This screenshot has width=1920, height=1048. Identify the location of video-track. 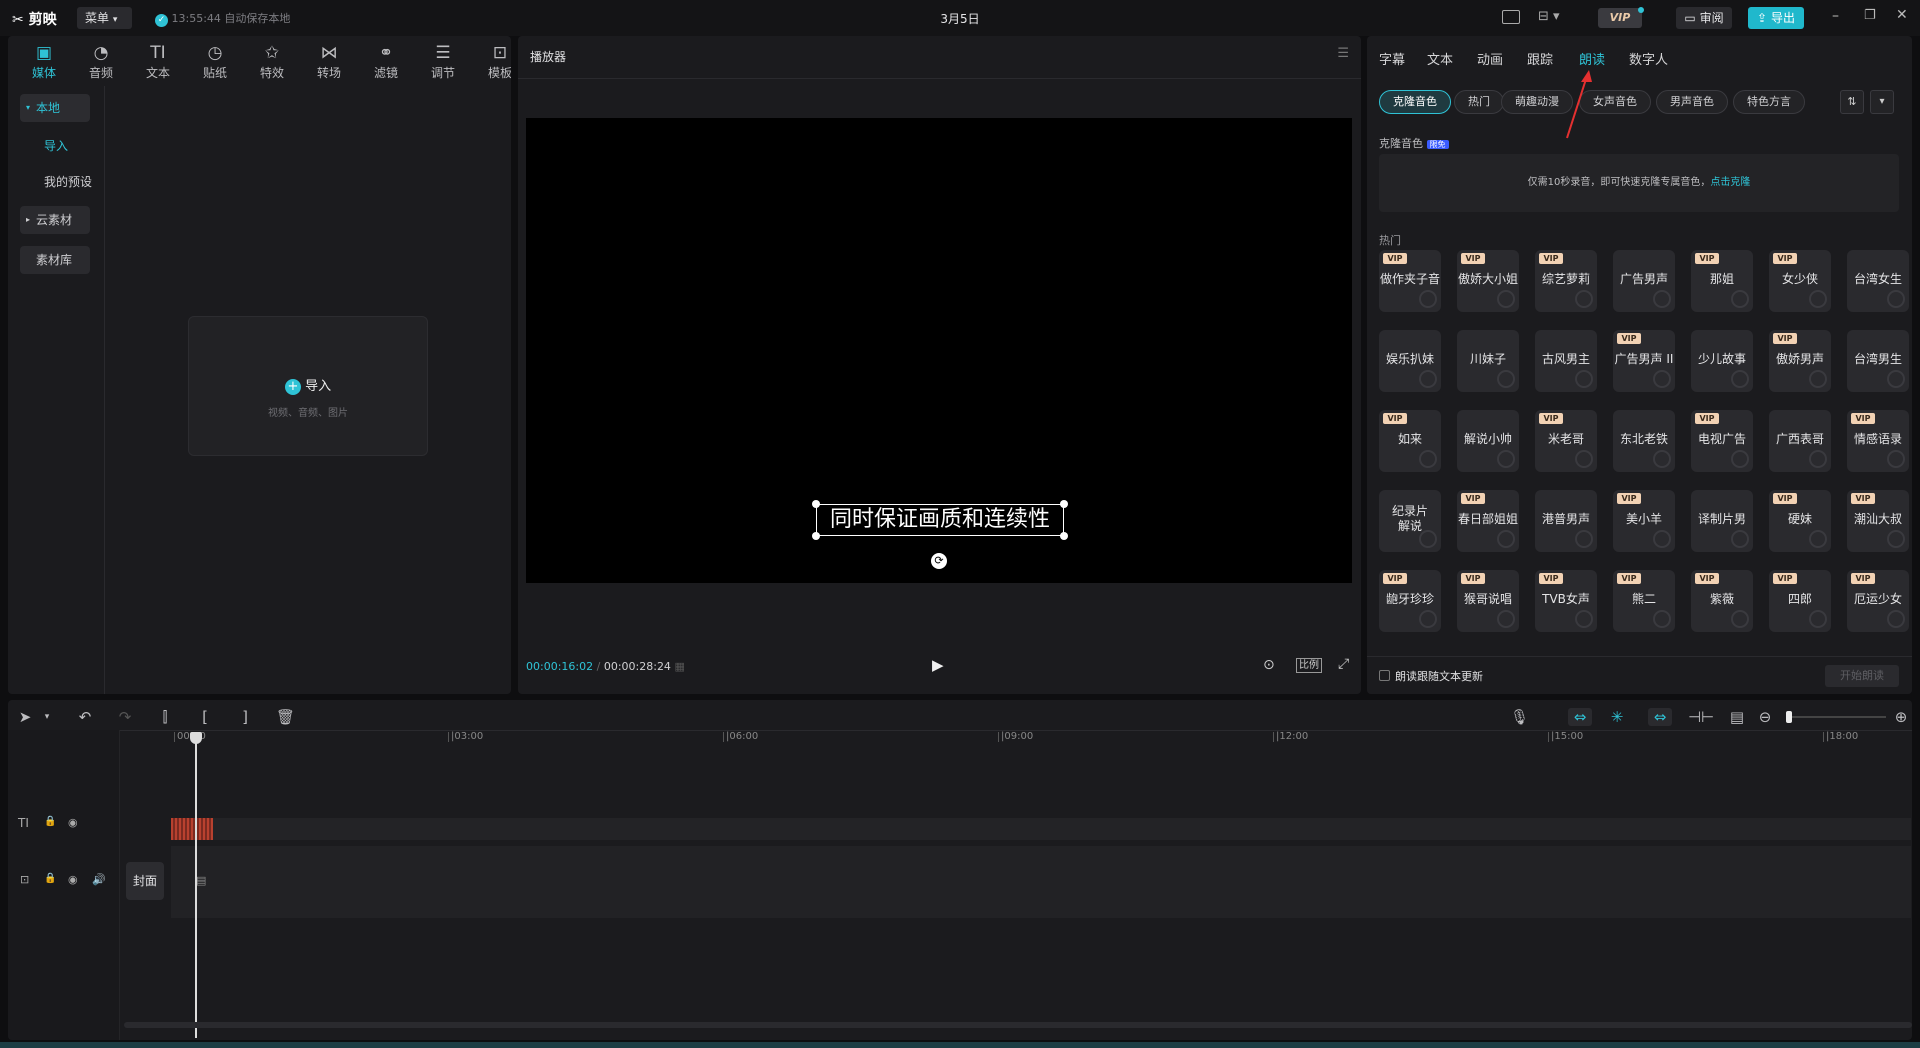
(1041, 882).